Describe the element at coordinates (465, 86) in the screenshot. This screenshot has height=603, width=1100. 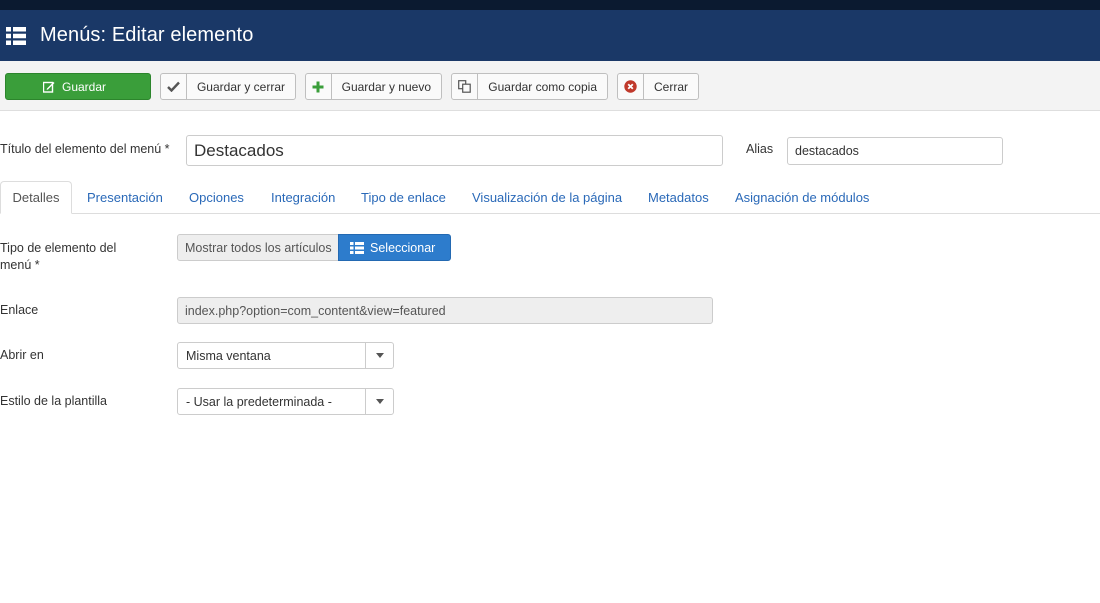
I see `copy-icon` at that location.